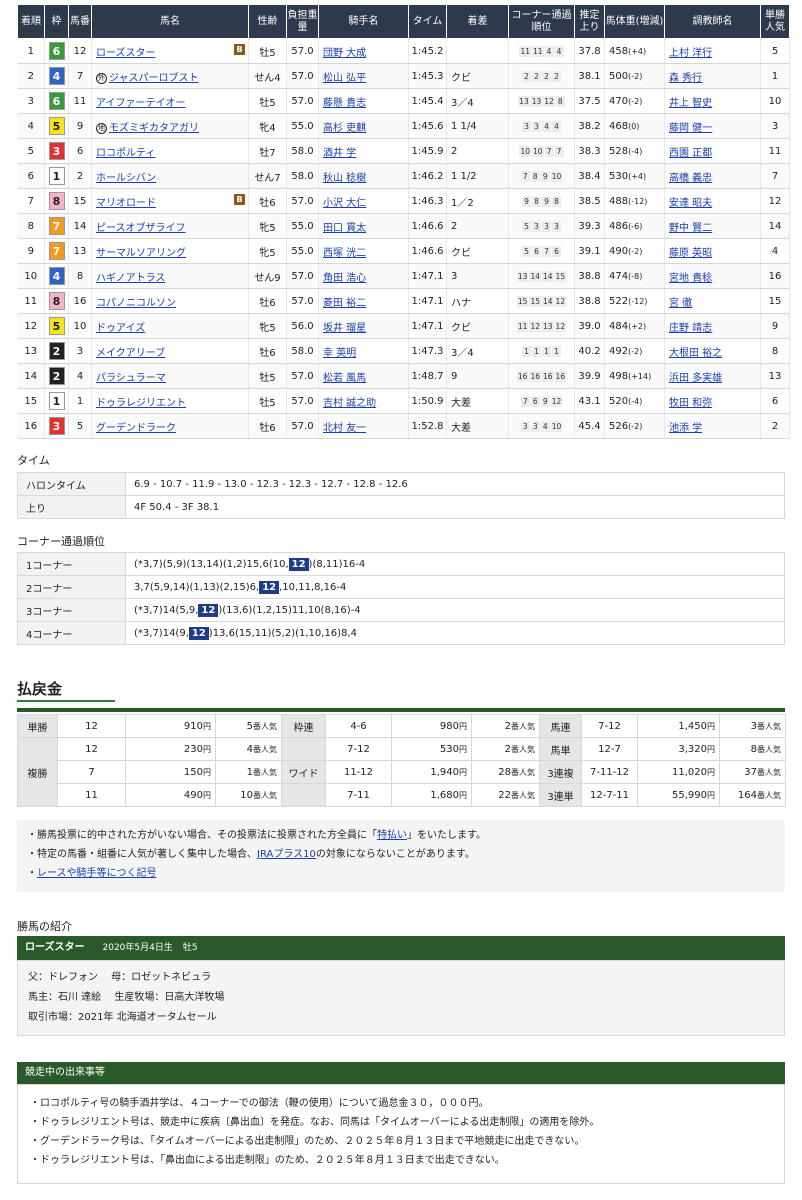 The image size is (802, 1200). I want to click on jockey-link: 西塚 洸二, so click(344, 253).